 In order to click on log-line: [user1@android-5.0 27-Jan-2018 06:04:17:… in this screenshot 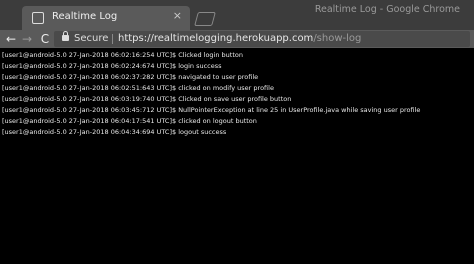, I will do `click(129, 121)`.